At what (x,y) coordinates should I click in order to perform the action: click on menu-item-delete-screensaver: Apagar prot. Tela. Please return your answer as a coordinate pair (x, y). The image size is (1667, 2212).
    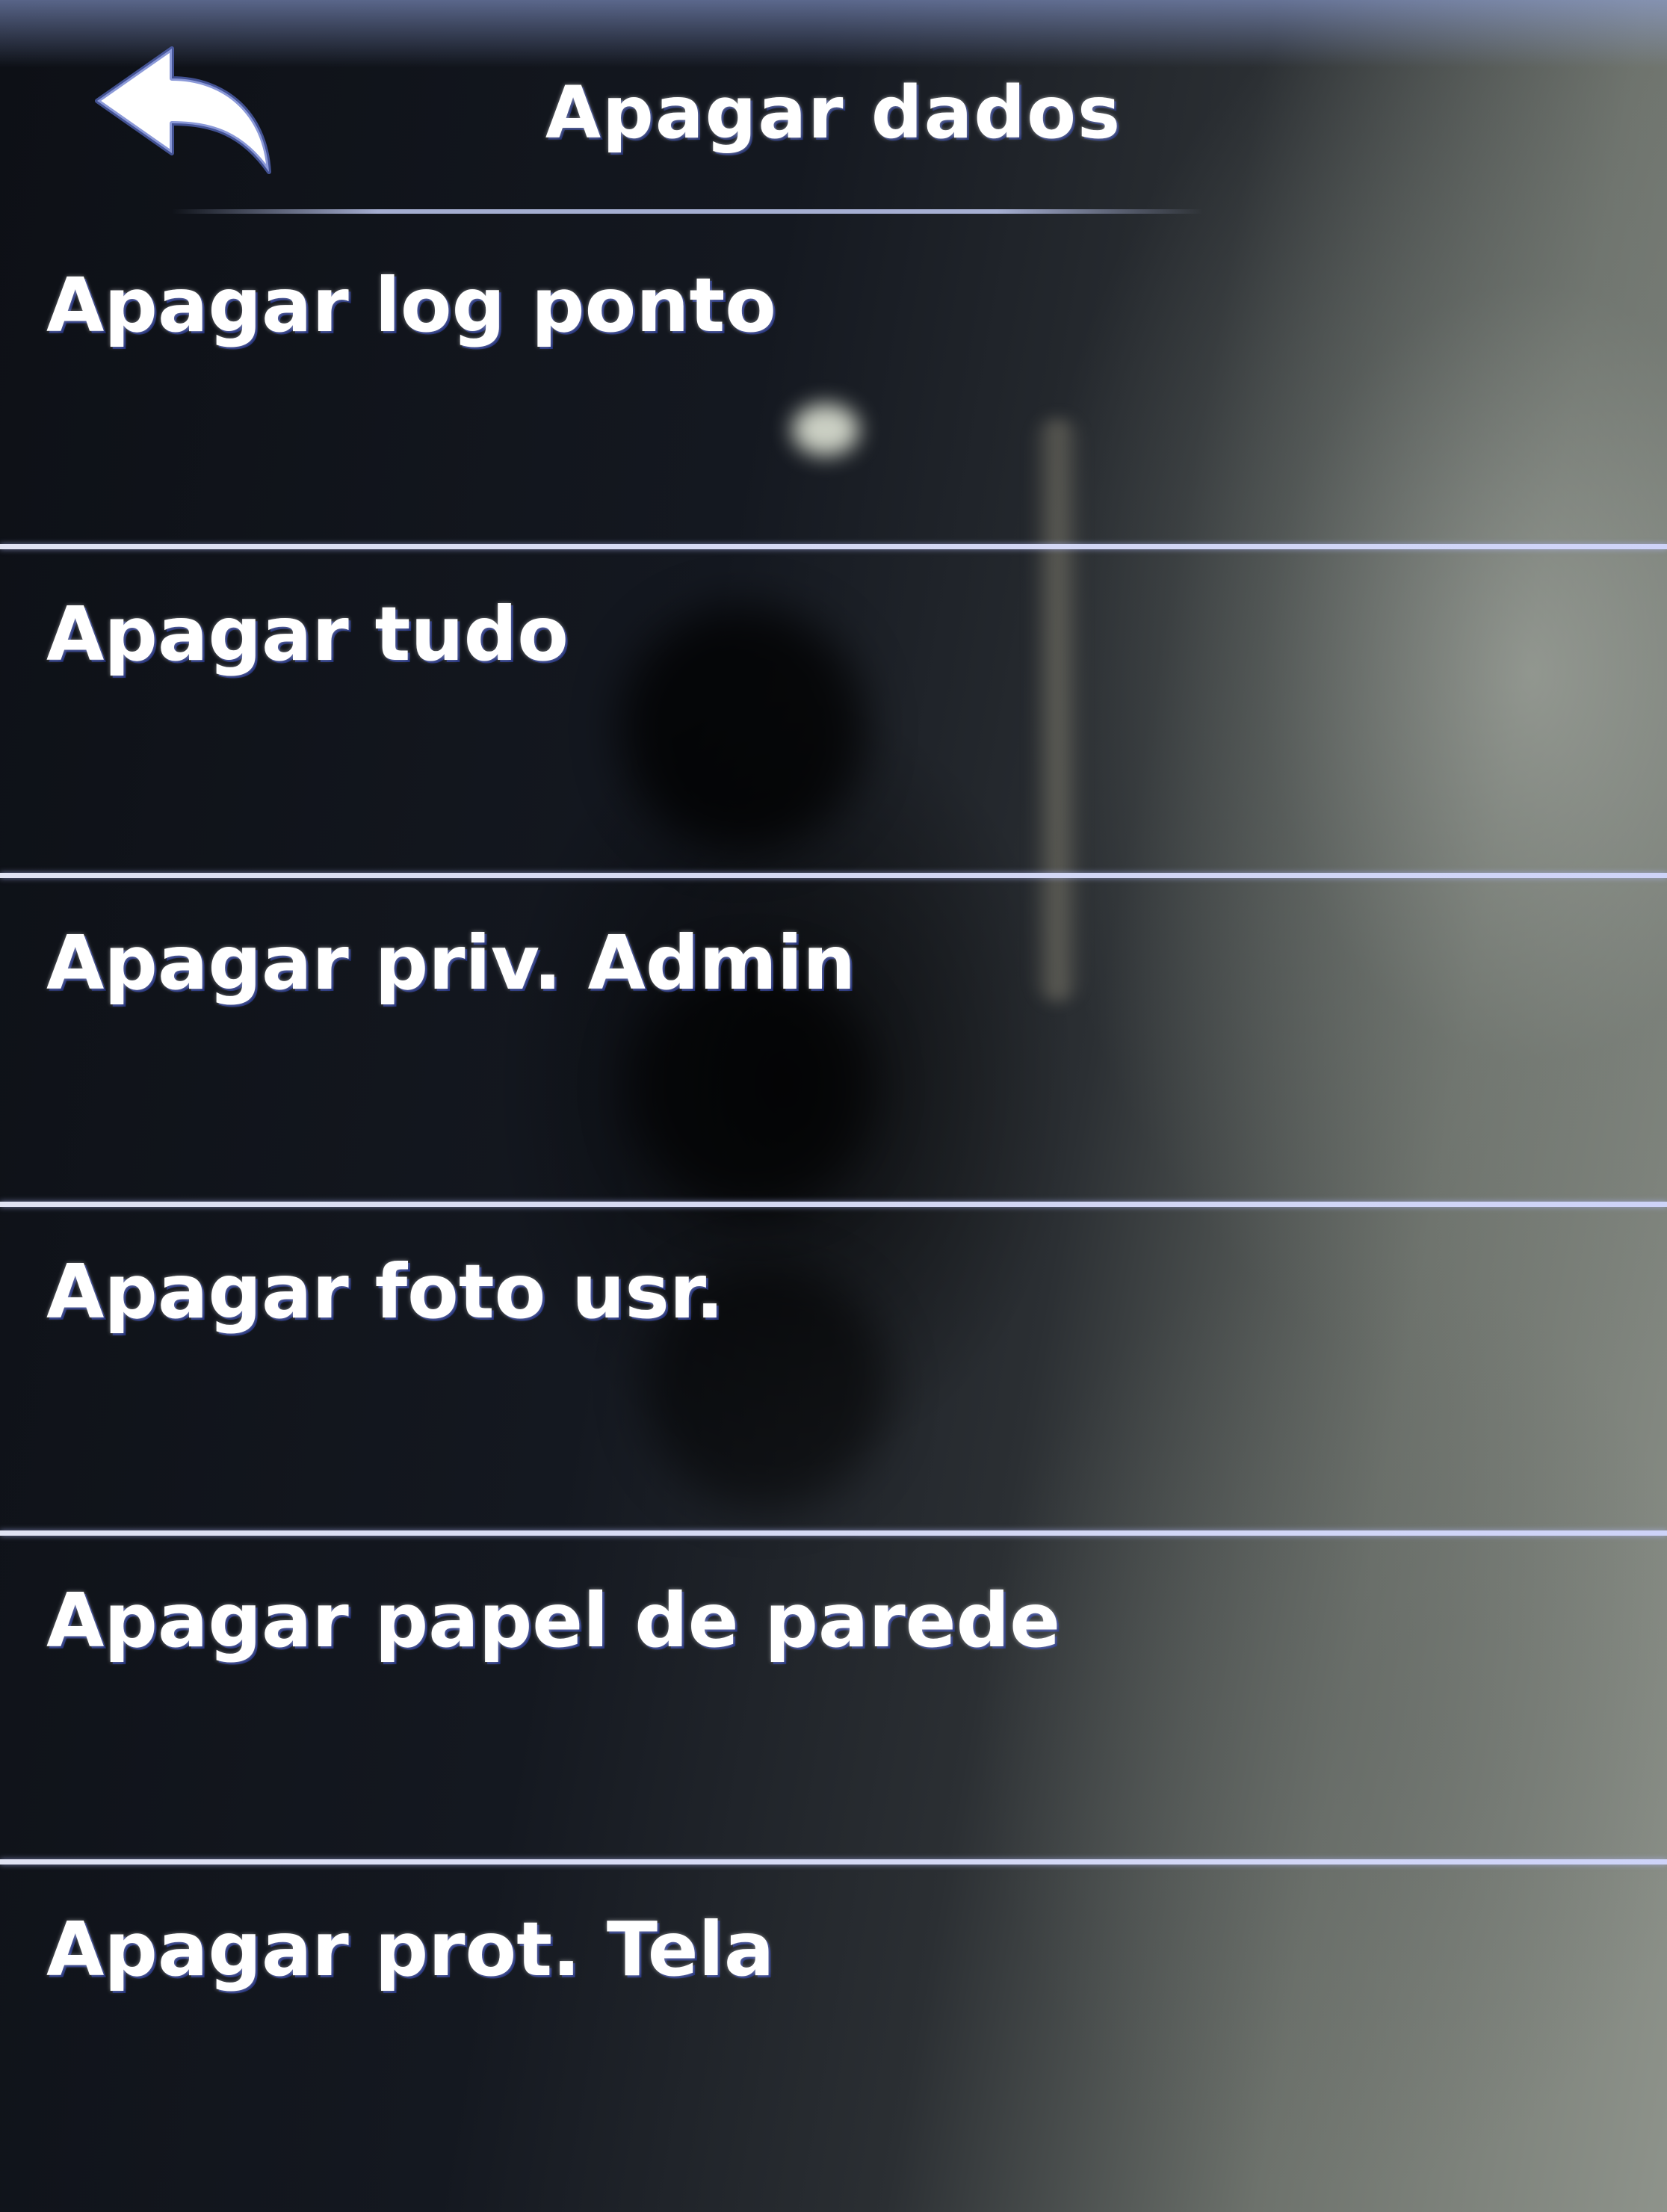
    Looking at the image, I should click on (833, 2026).